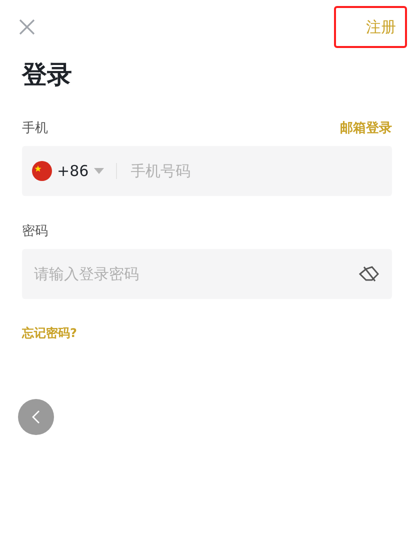 This screenshot has height=555, width=409. I want to click on email-login-link: 邮箱登录, so click(366, 128).